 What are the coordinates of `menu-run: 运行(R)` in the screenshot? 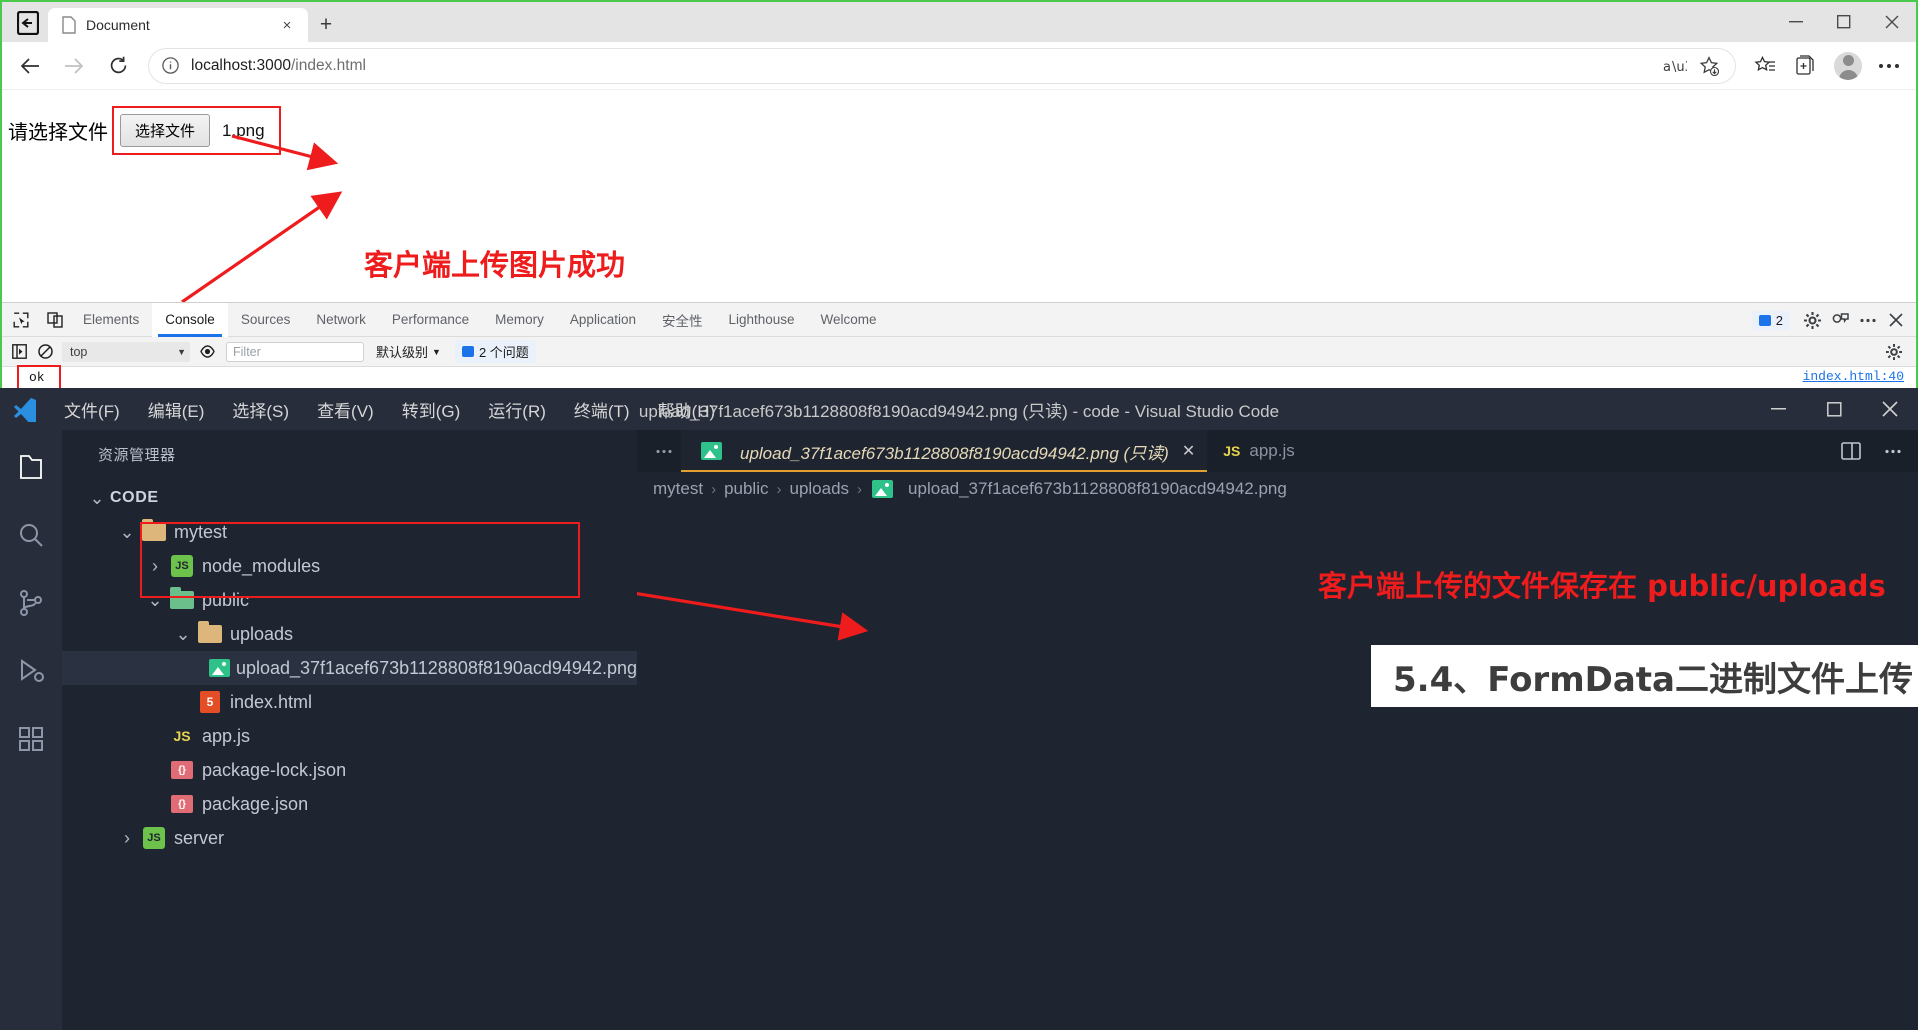 It's located at (517, 409).